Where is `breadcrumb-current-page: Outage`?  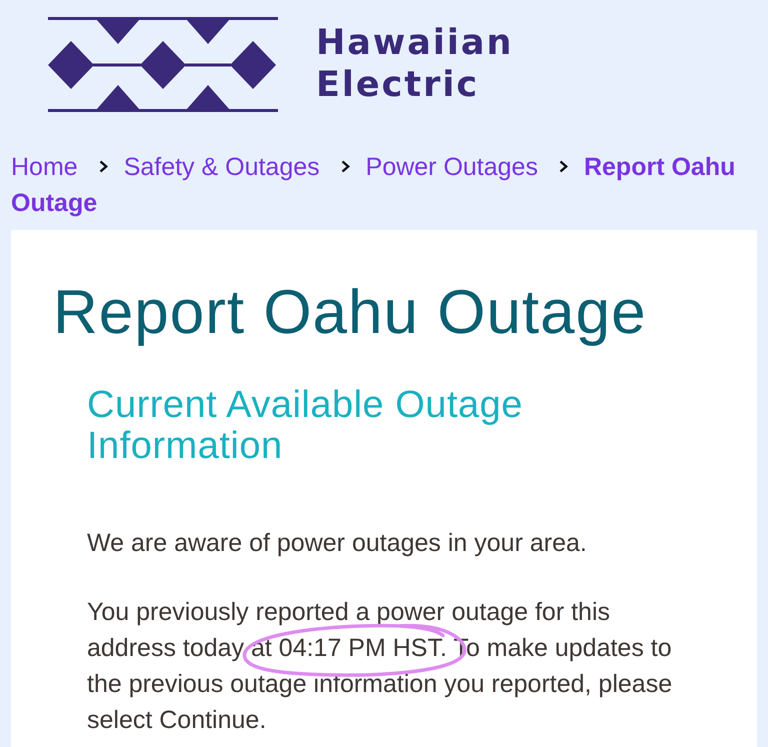 breadcrumb-current-page: Outage is located at coordinates (54, 203).